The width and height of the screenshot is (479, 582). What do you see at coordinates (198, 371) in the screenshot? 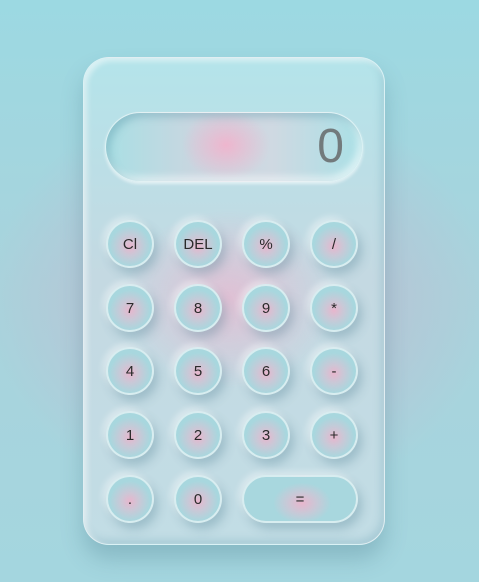
I see `digit-5-button: 5` at bounding box center [198, 371].